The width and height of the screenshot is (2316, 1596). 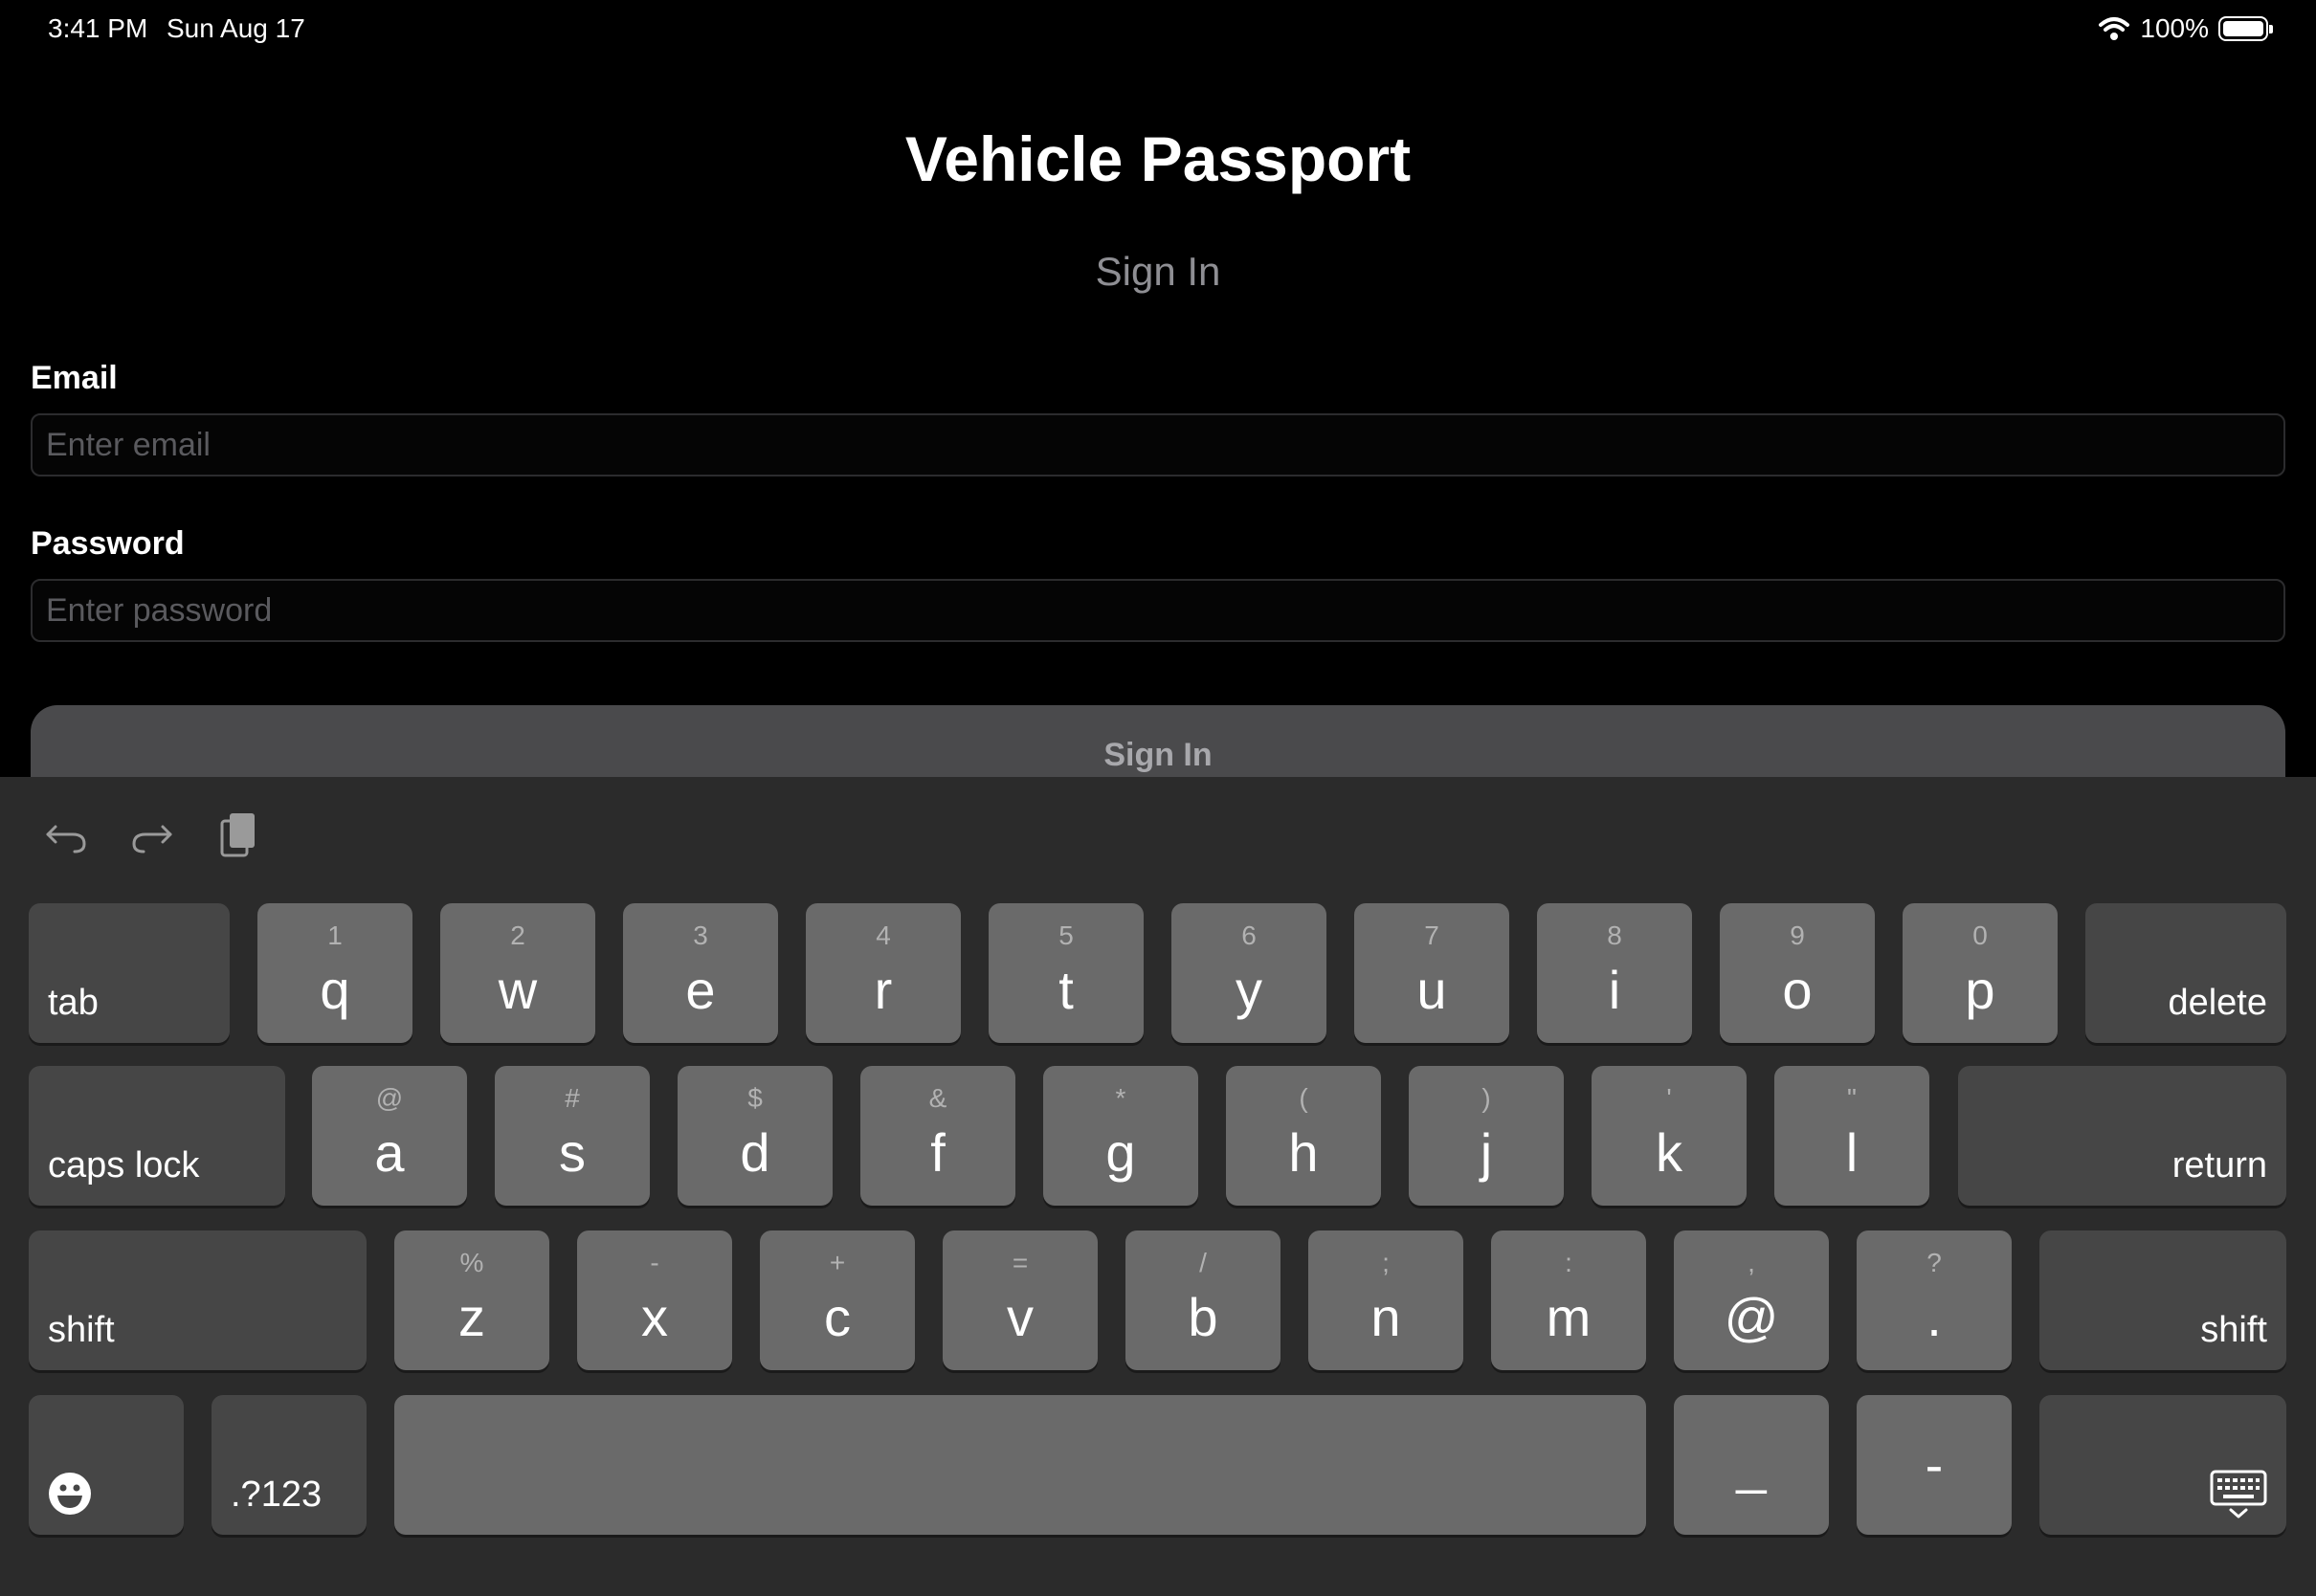 I want to click on key-b: / b, so click(x=1202, y=1300).